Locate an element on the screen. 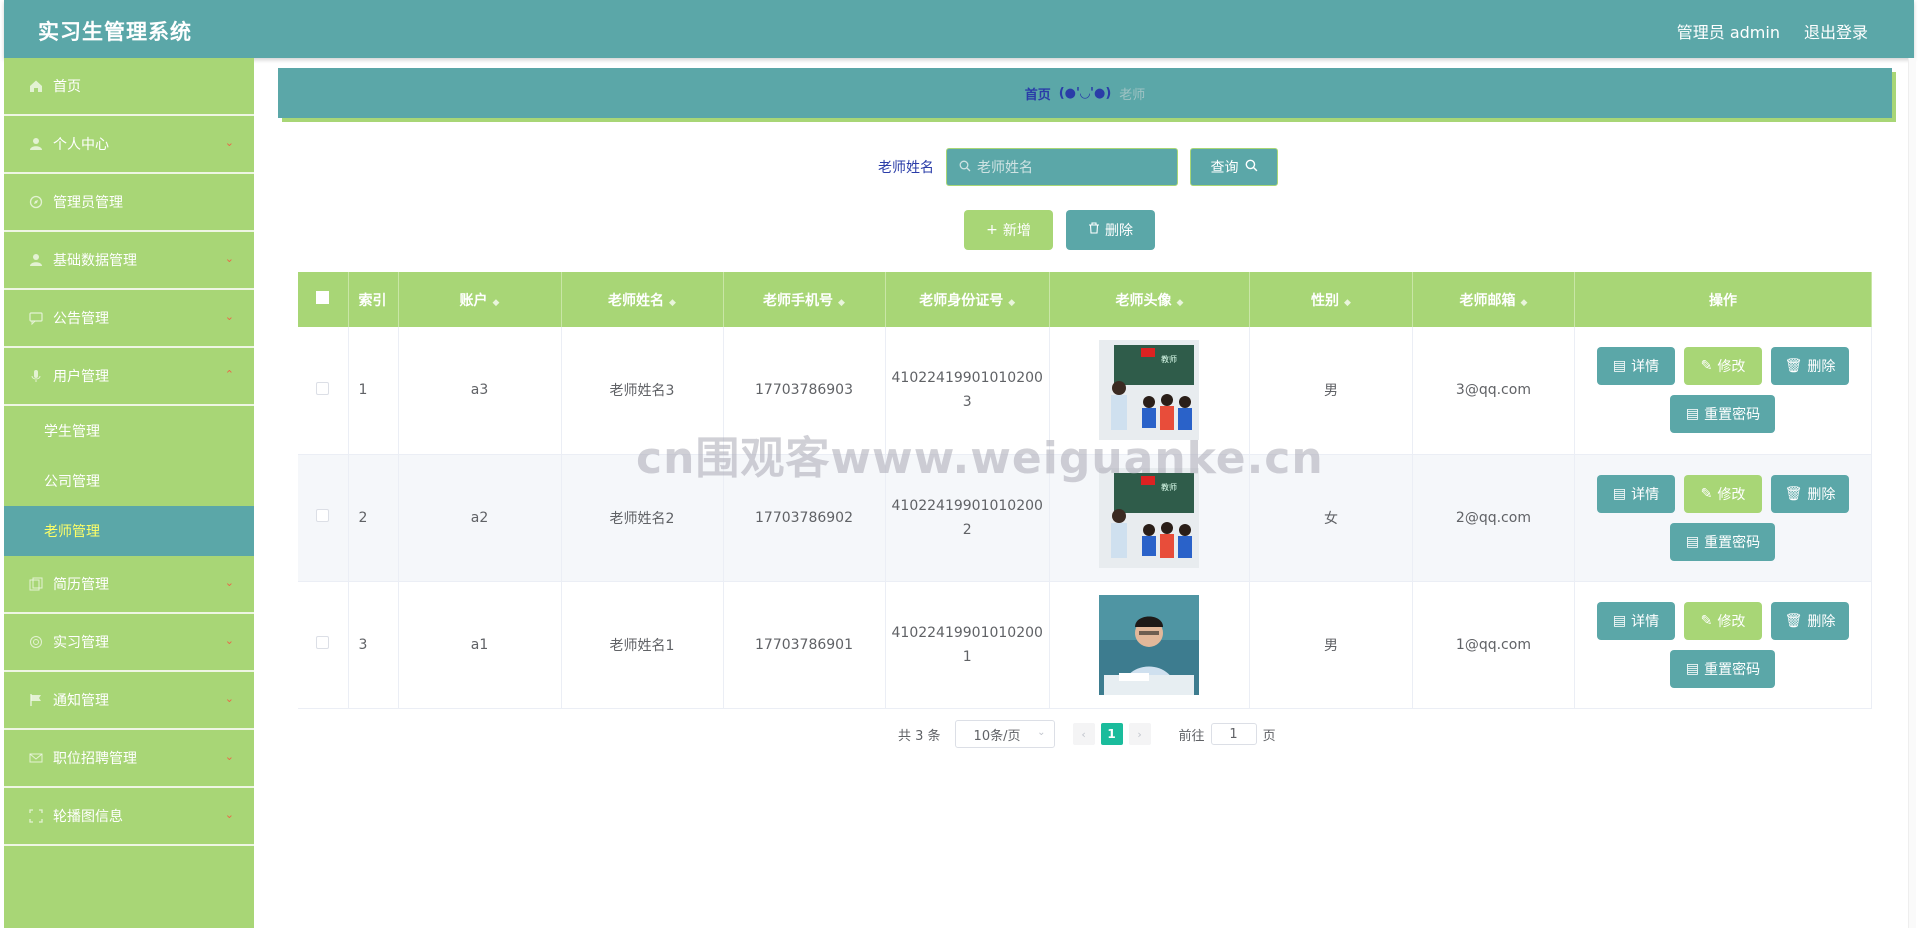  chevron-left-icon: ‹ is located at coordinates (1083, 734).